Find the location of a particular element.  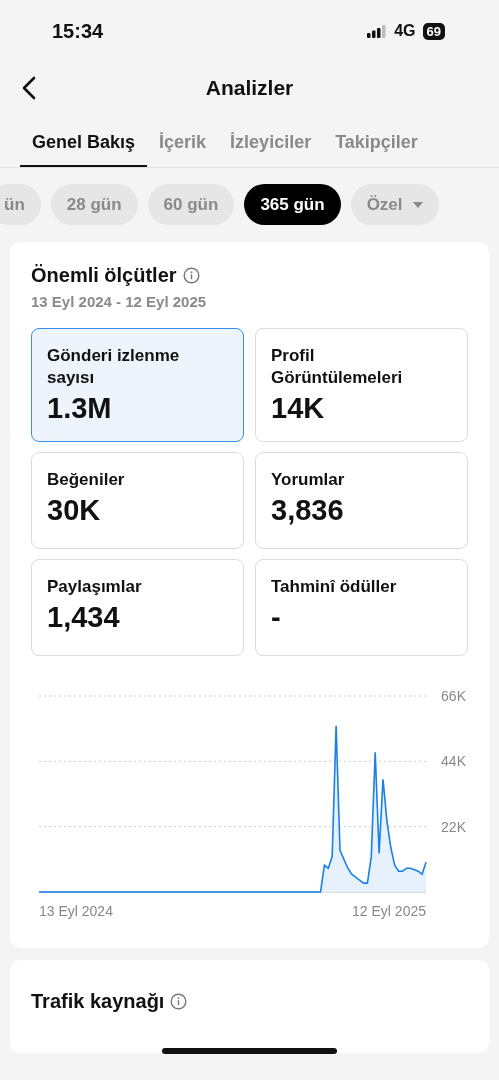

tab: Genel Bakış is located at coordinates (84, 143).